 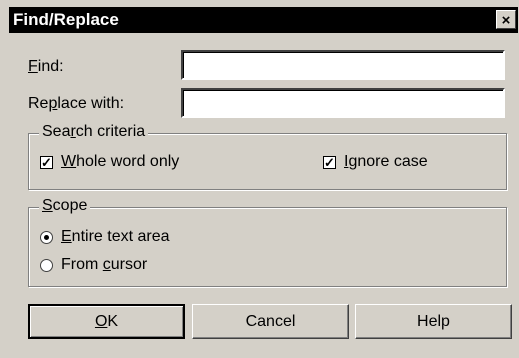 I want to click on radio-unselected-icon, so click(x=46, y=265).